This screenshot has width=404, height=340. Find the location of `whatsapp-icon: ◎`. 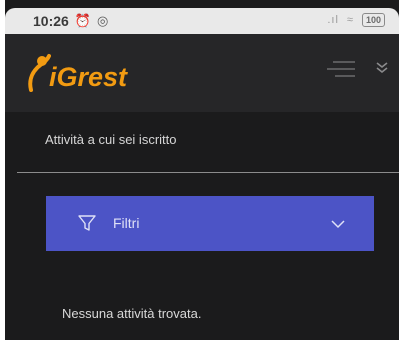

whatsapp-icon: ◎ is located at coordinates (103, 20).